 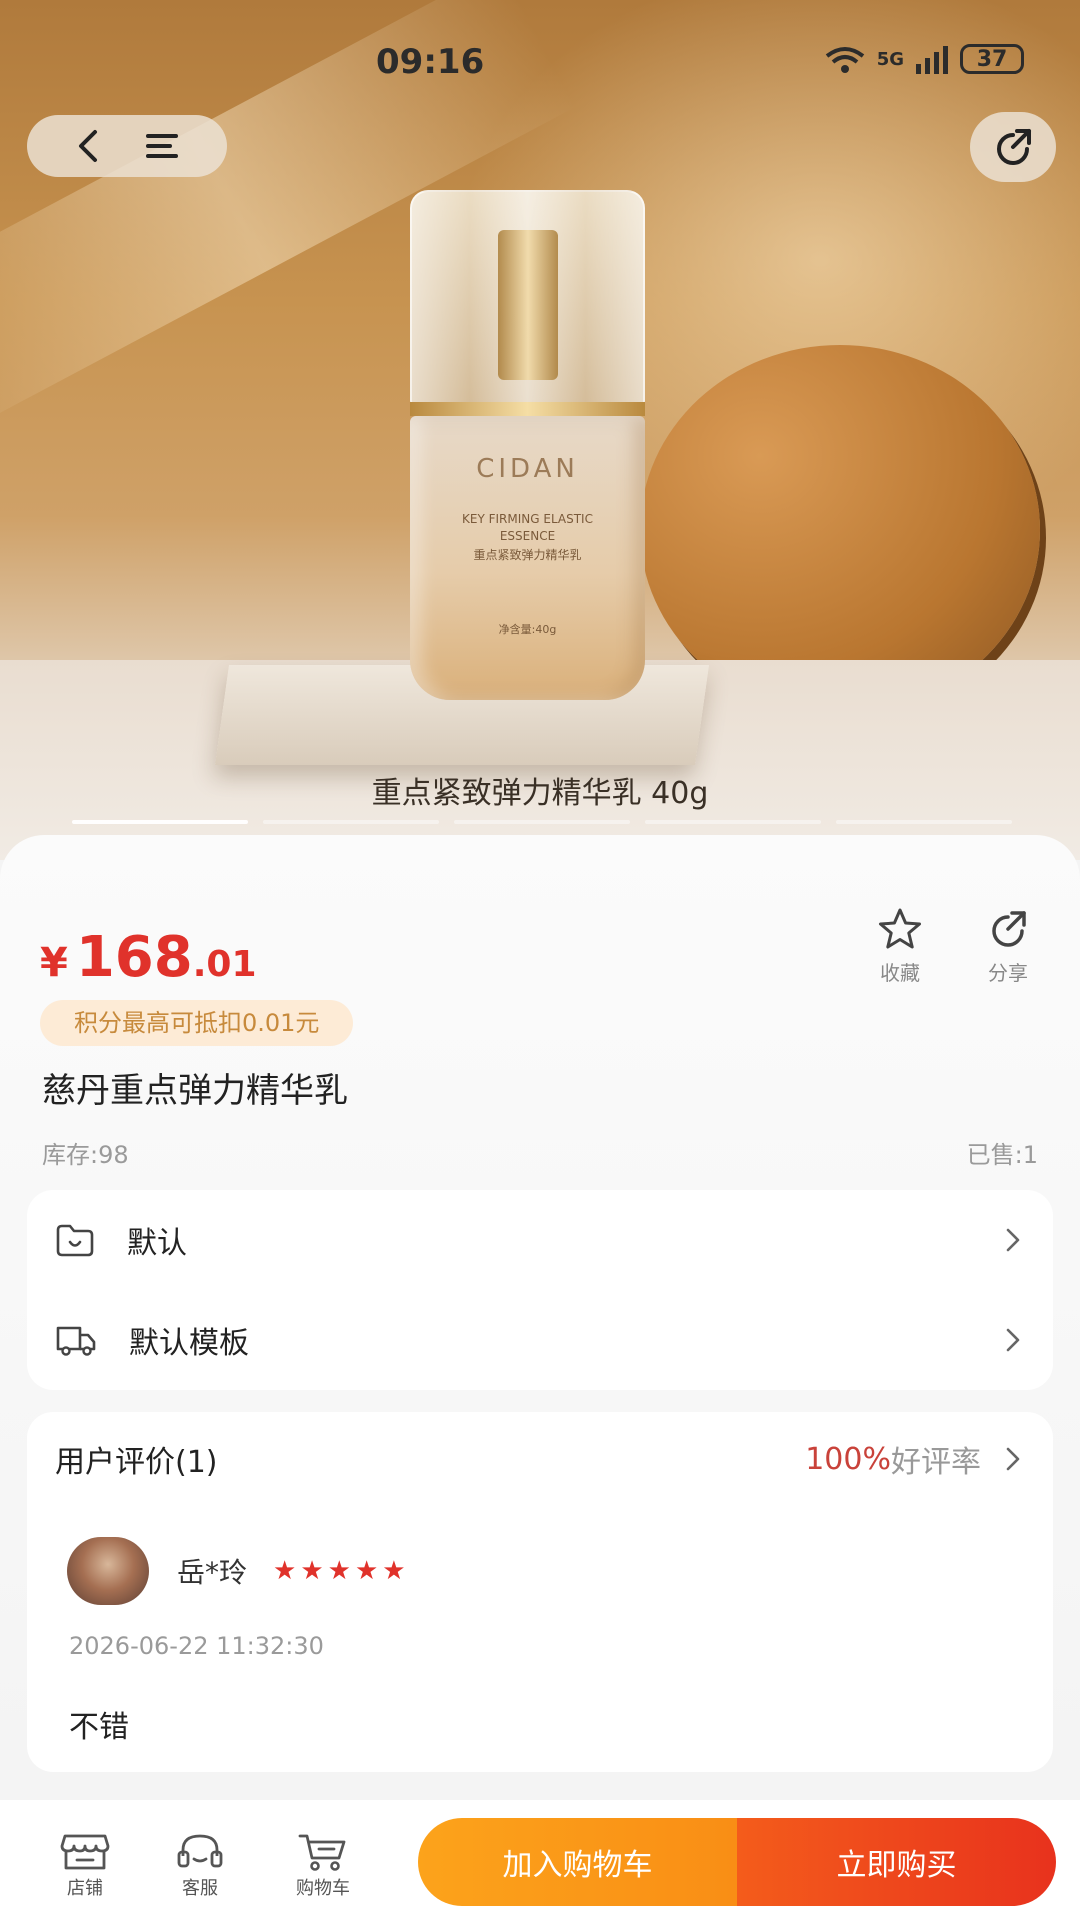 I want to click on share-button: 分享, so click(x=1008, y=946).